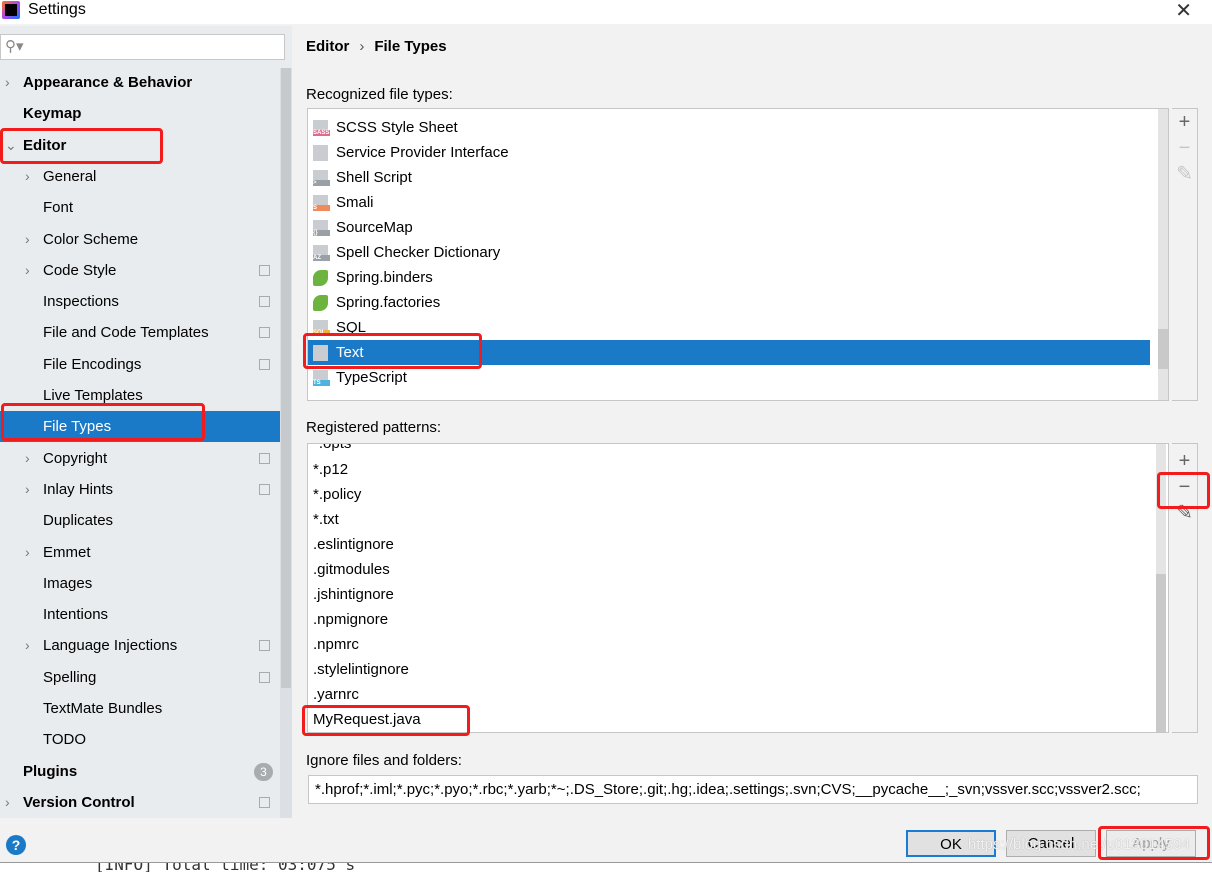  What do you see at coordinates (140, 771) in the screenshot?
I see `sidebar-item-plugins: Plugins 3` at bounding box center [140, 771].